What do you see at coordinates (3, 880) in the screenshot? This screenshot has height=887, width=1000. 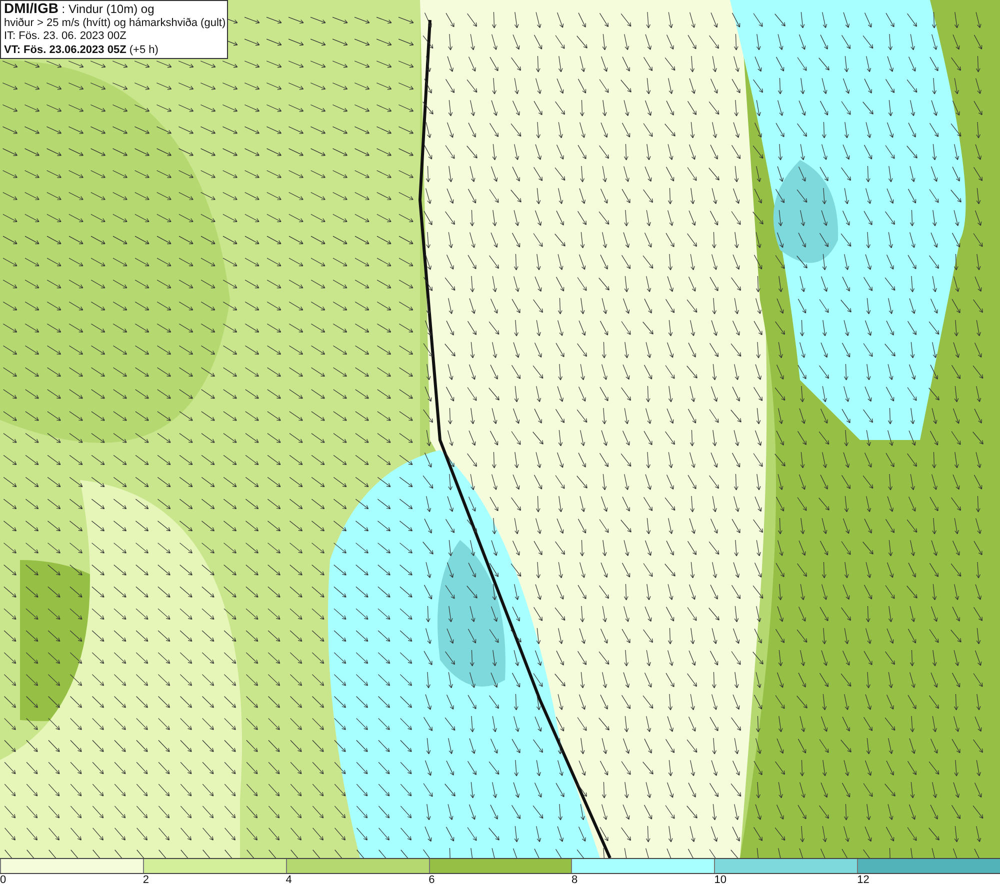 I see `legend-tick-label: 0` at bounding box center [3, 880].